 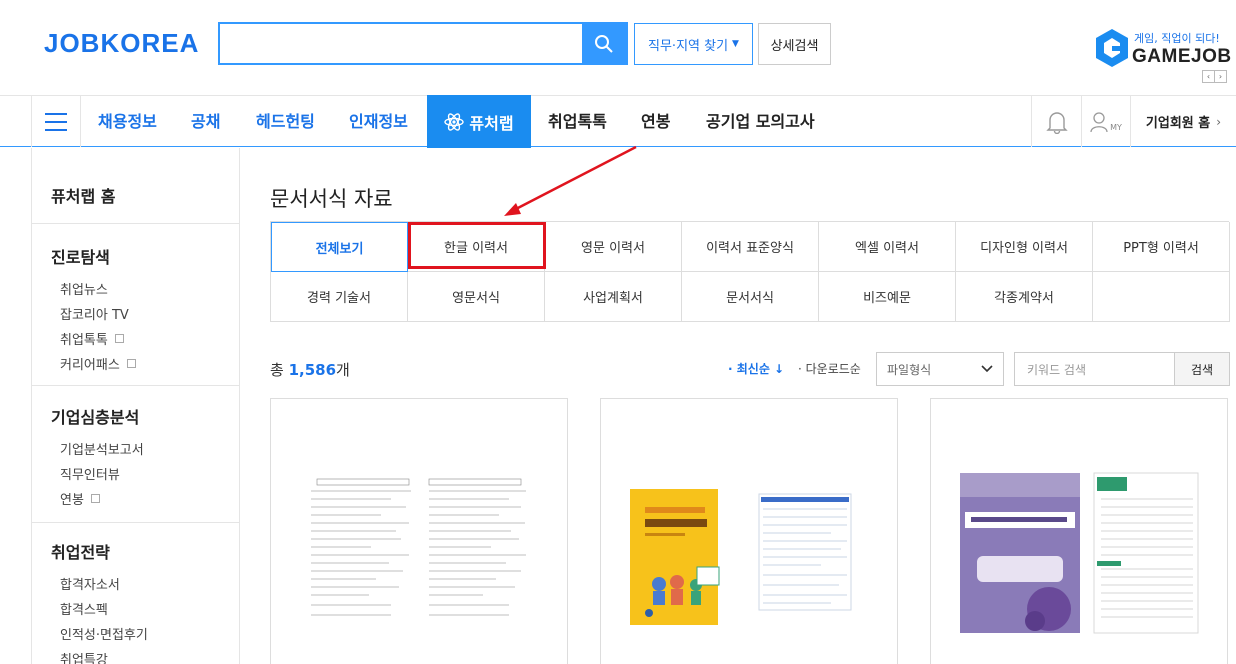 I want to click on tab-business-plan: 사업계획서, so click(x=613, y=297).